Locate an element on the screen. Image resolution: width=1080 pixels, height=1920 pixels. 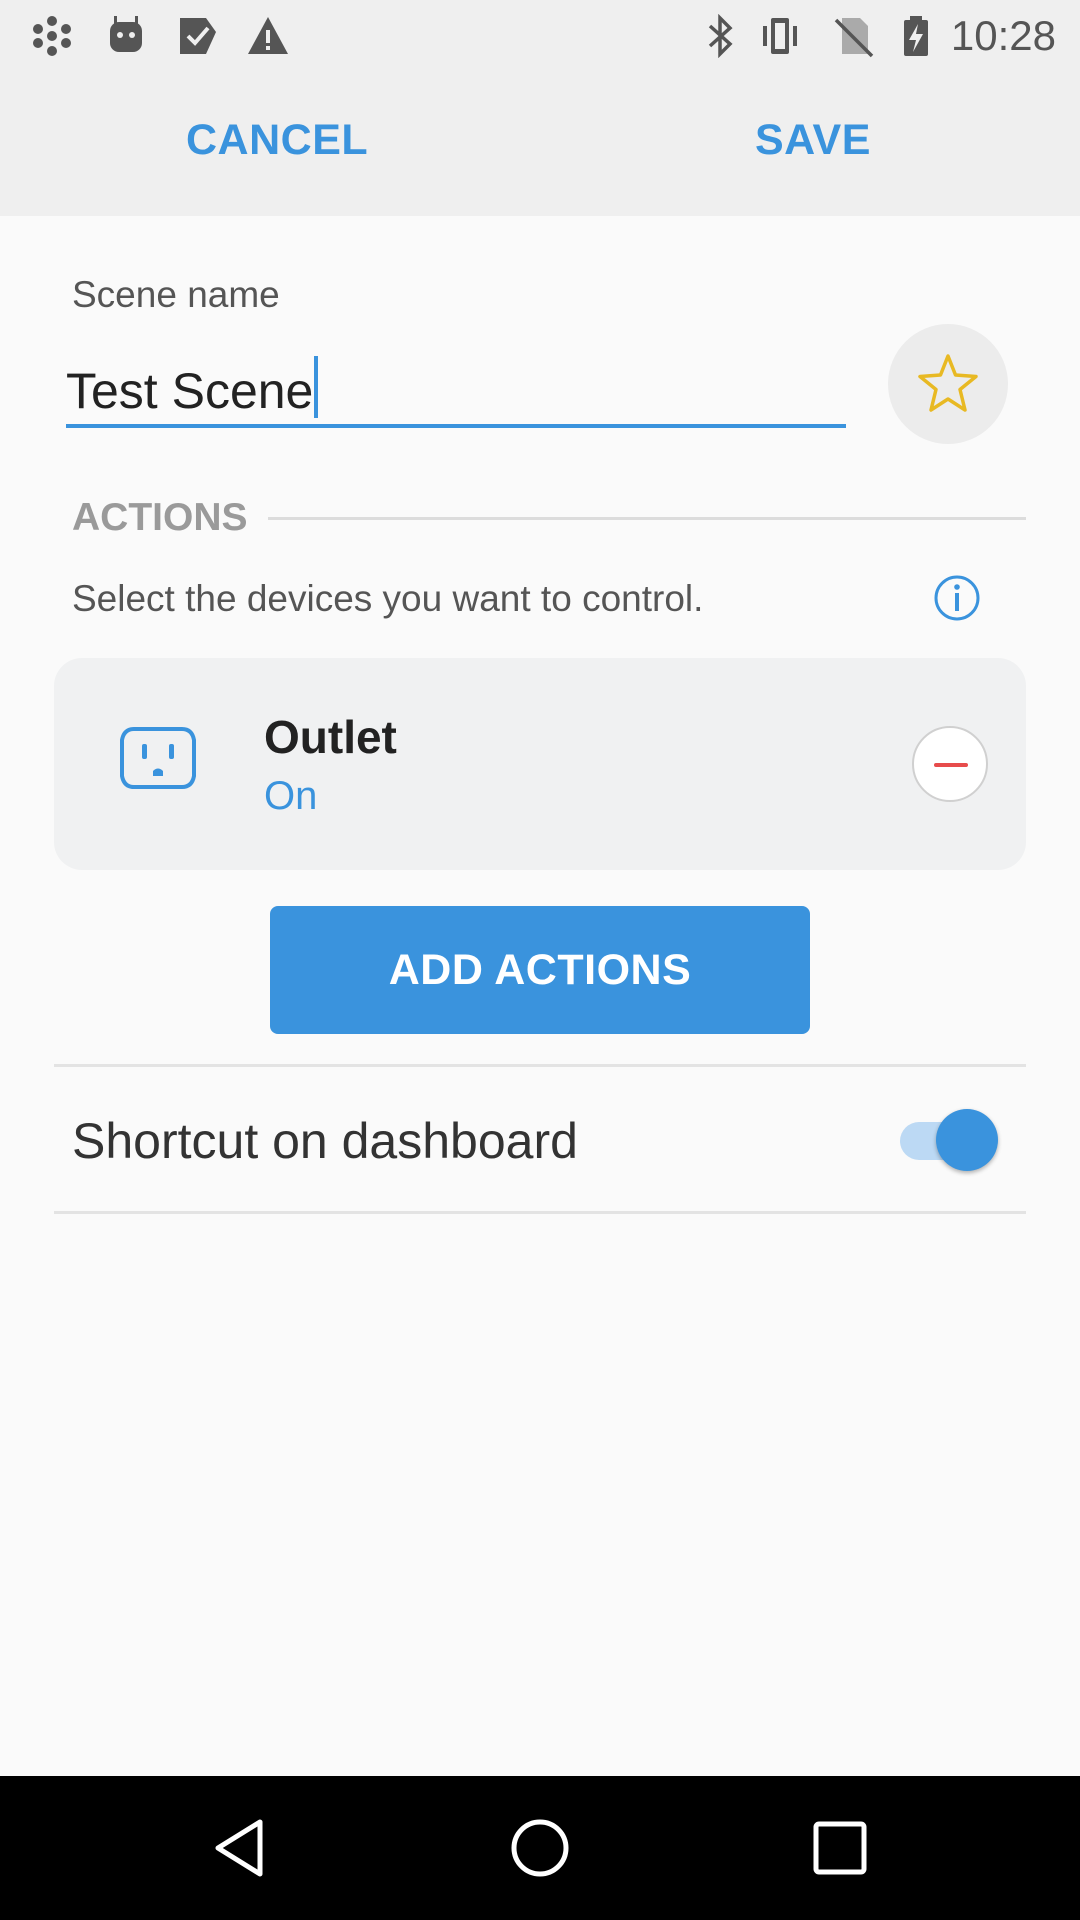
clock: 10:28 is located at coordinates (1003, 35).